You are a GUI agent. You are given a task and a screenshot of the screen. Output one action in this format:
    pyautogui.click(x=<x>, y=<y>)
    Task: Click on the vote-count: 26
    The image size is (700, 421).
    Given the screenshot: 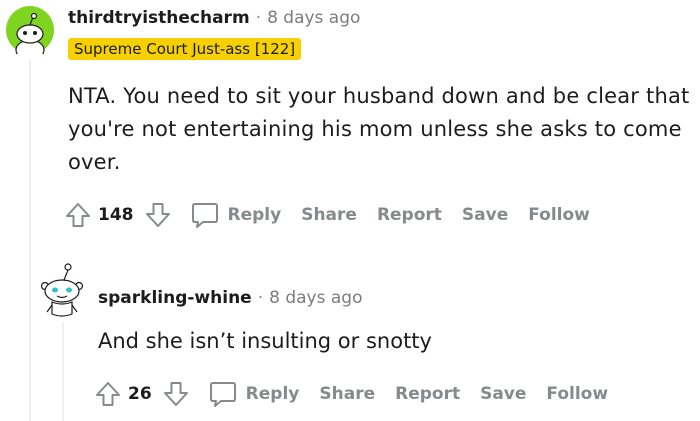 What is the action you would take?
    pyautogui.click(x=140, y=394)
    